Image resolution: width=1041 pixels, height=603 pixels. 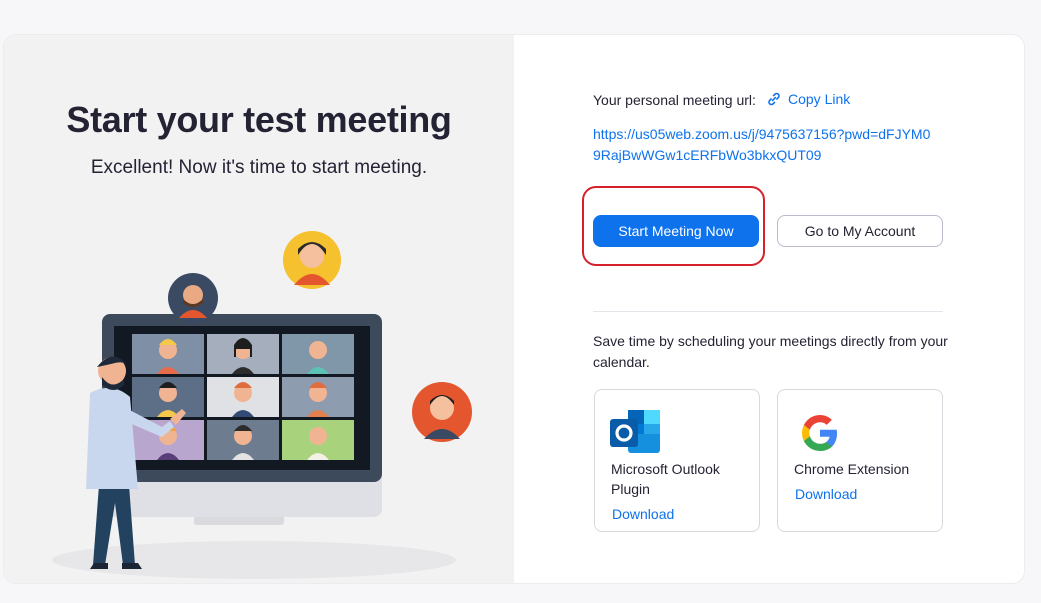 I want to click on avatar-woman, so click(x=312, y=260).